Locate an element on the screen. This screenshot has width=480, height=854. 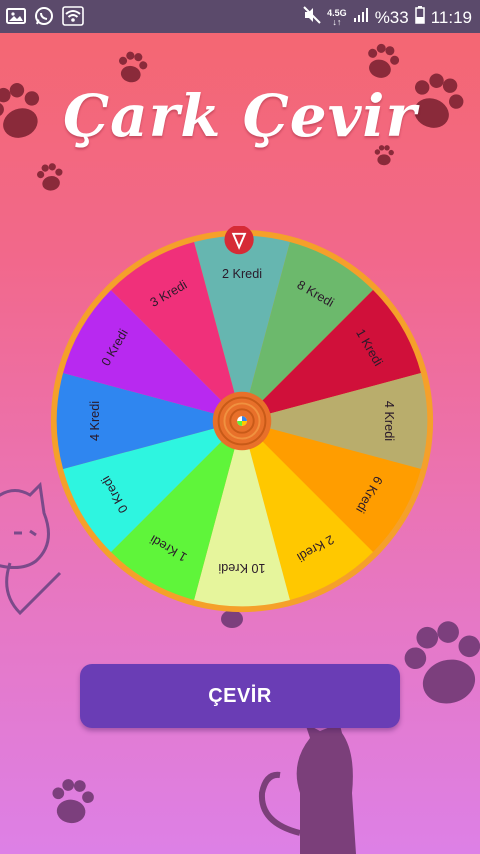
whatsapp-icon is located at coordinates (44, 16).